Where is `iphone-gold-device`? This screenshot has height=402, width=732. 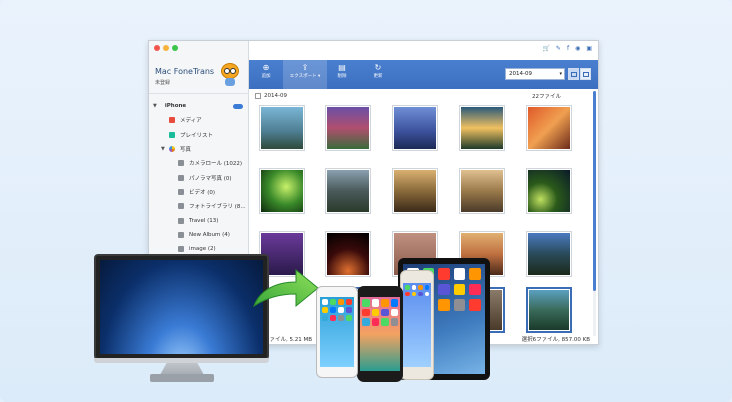
iphone-gold-device is located at coordinates (417, 325).